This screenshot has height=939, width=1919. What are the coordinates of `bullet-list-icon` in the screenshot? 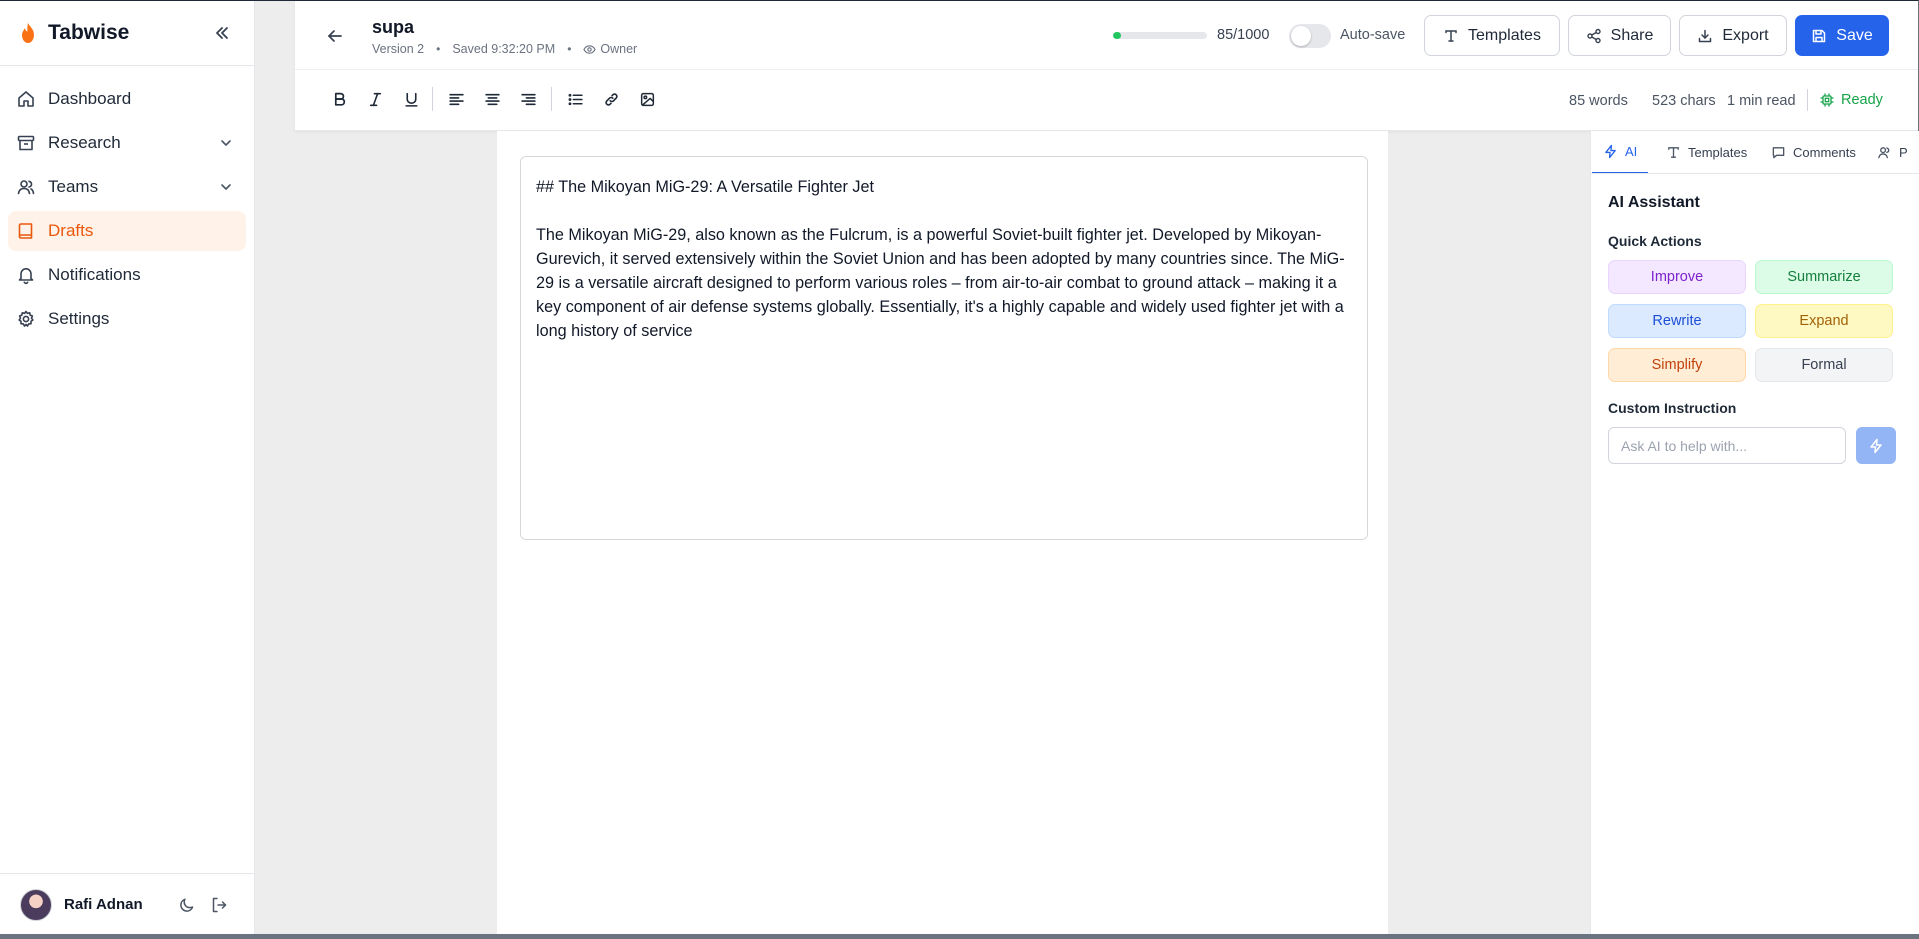 It's located at (575, 99).